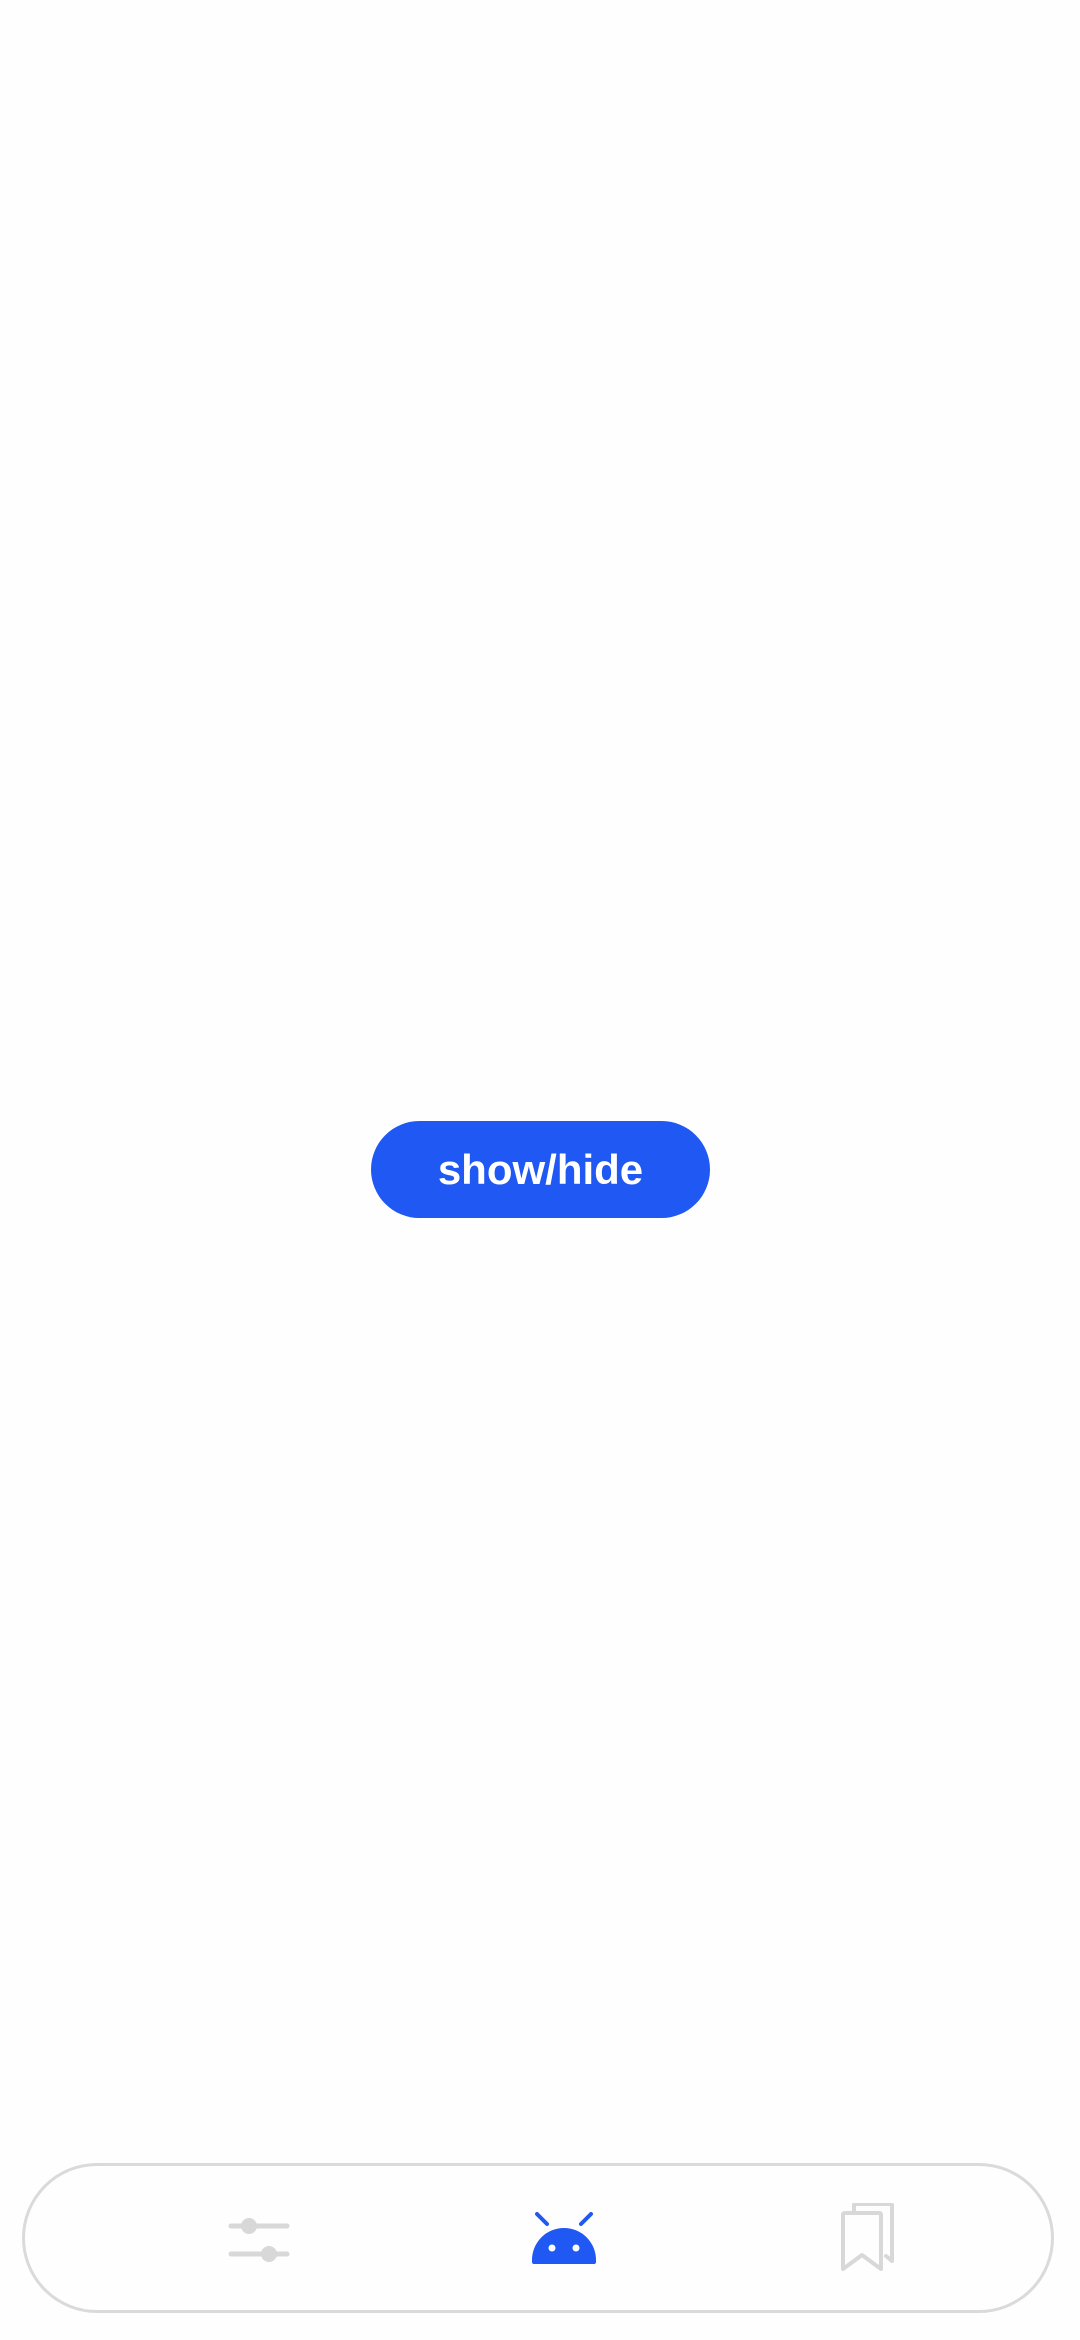  I want to click on sliders-icon, so click(259, 2238).